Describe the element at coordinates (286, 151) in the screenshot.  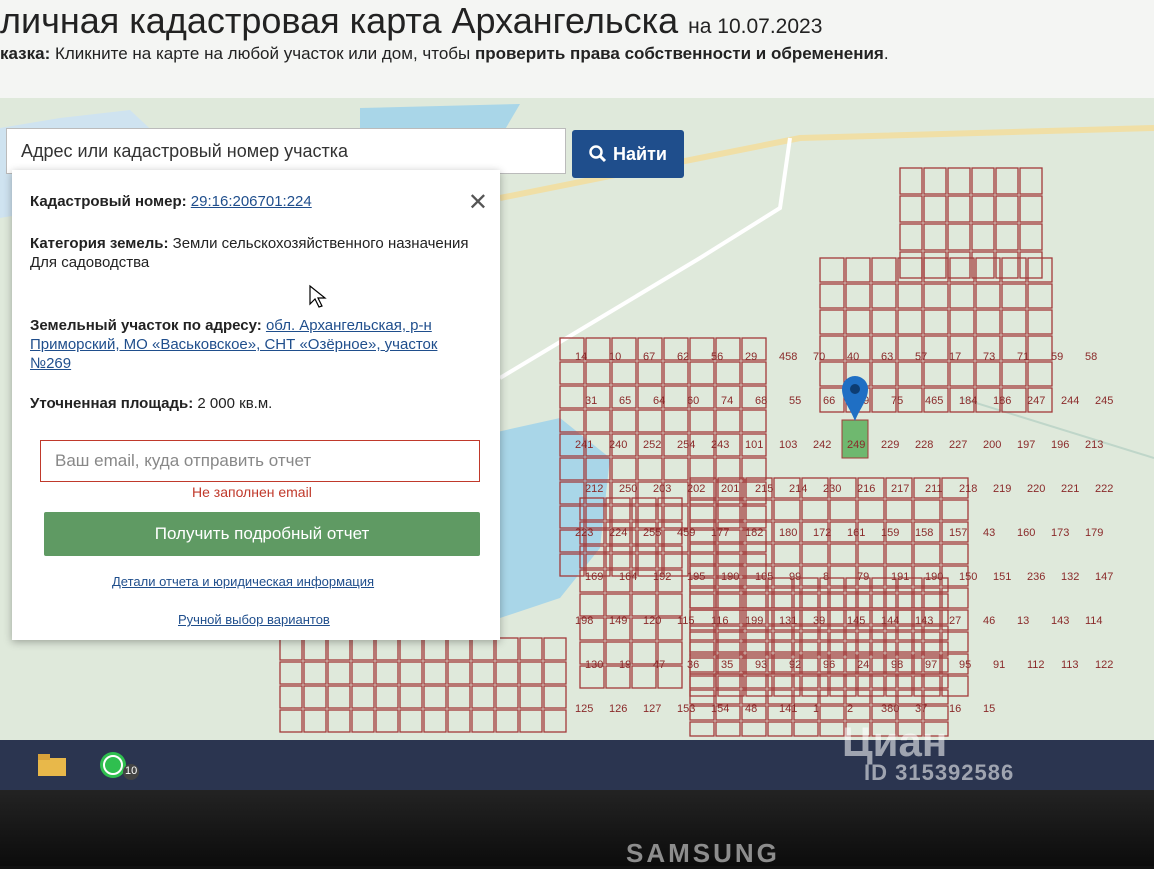
I see `search-input: Адрес или кадастровый номер участка` at that location.